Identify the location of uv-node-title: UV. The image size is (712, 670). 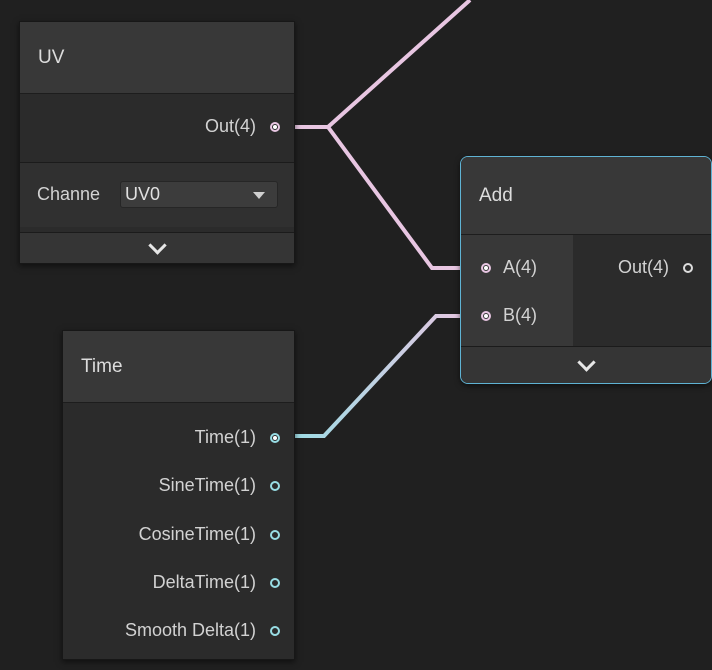
(51, 57).